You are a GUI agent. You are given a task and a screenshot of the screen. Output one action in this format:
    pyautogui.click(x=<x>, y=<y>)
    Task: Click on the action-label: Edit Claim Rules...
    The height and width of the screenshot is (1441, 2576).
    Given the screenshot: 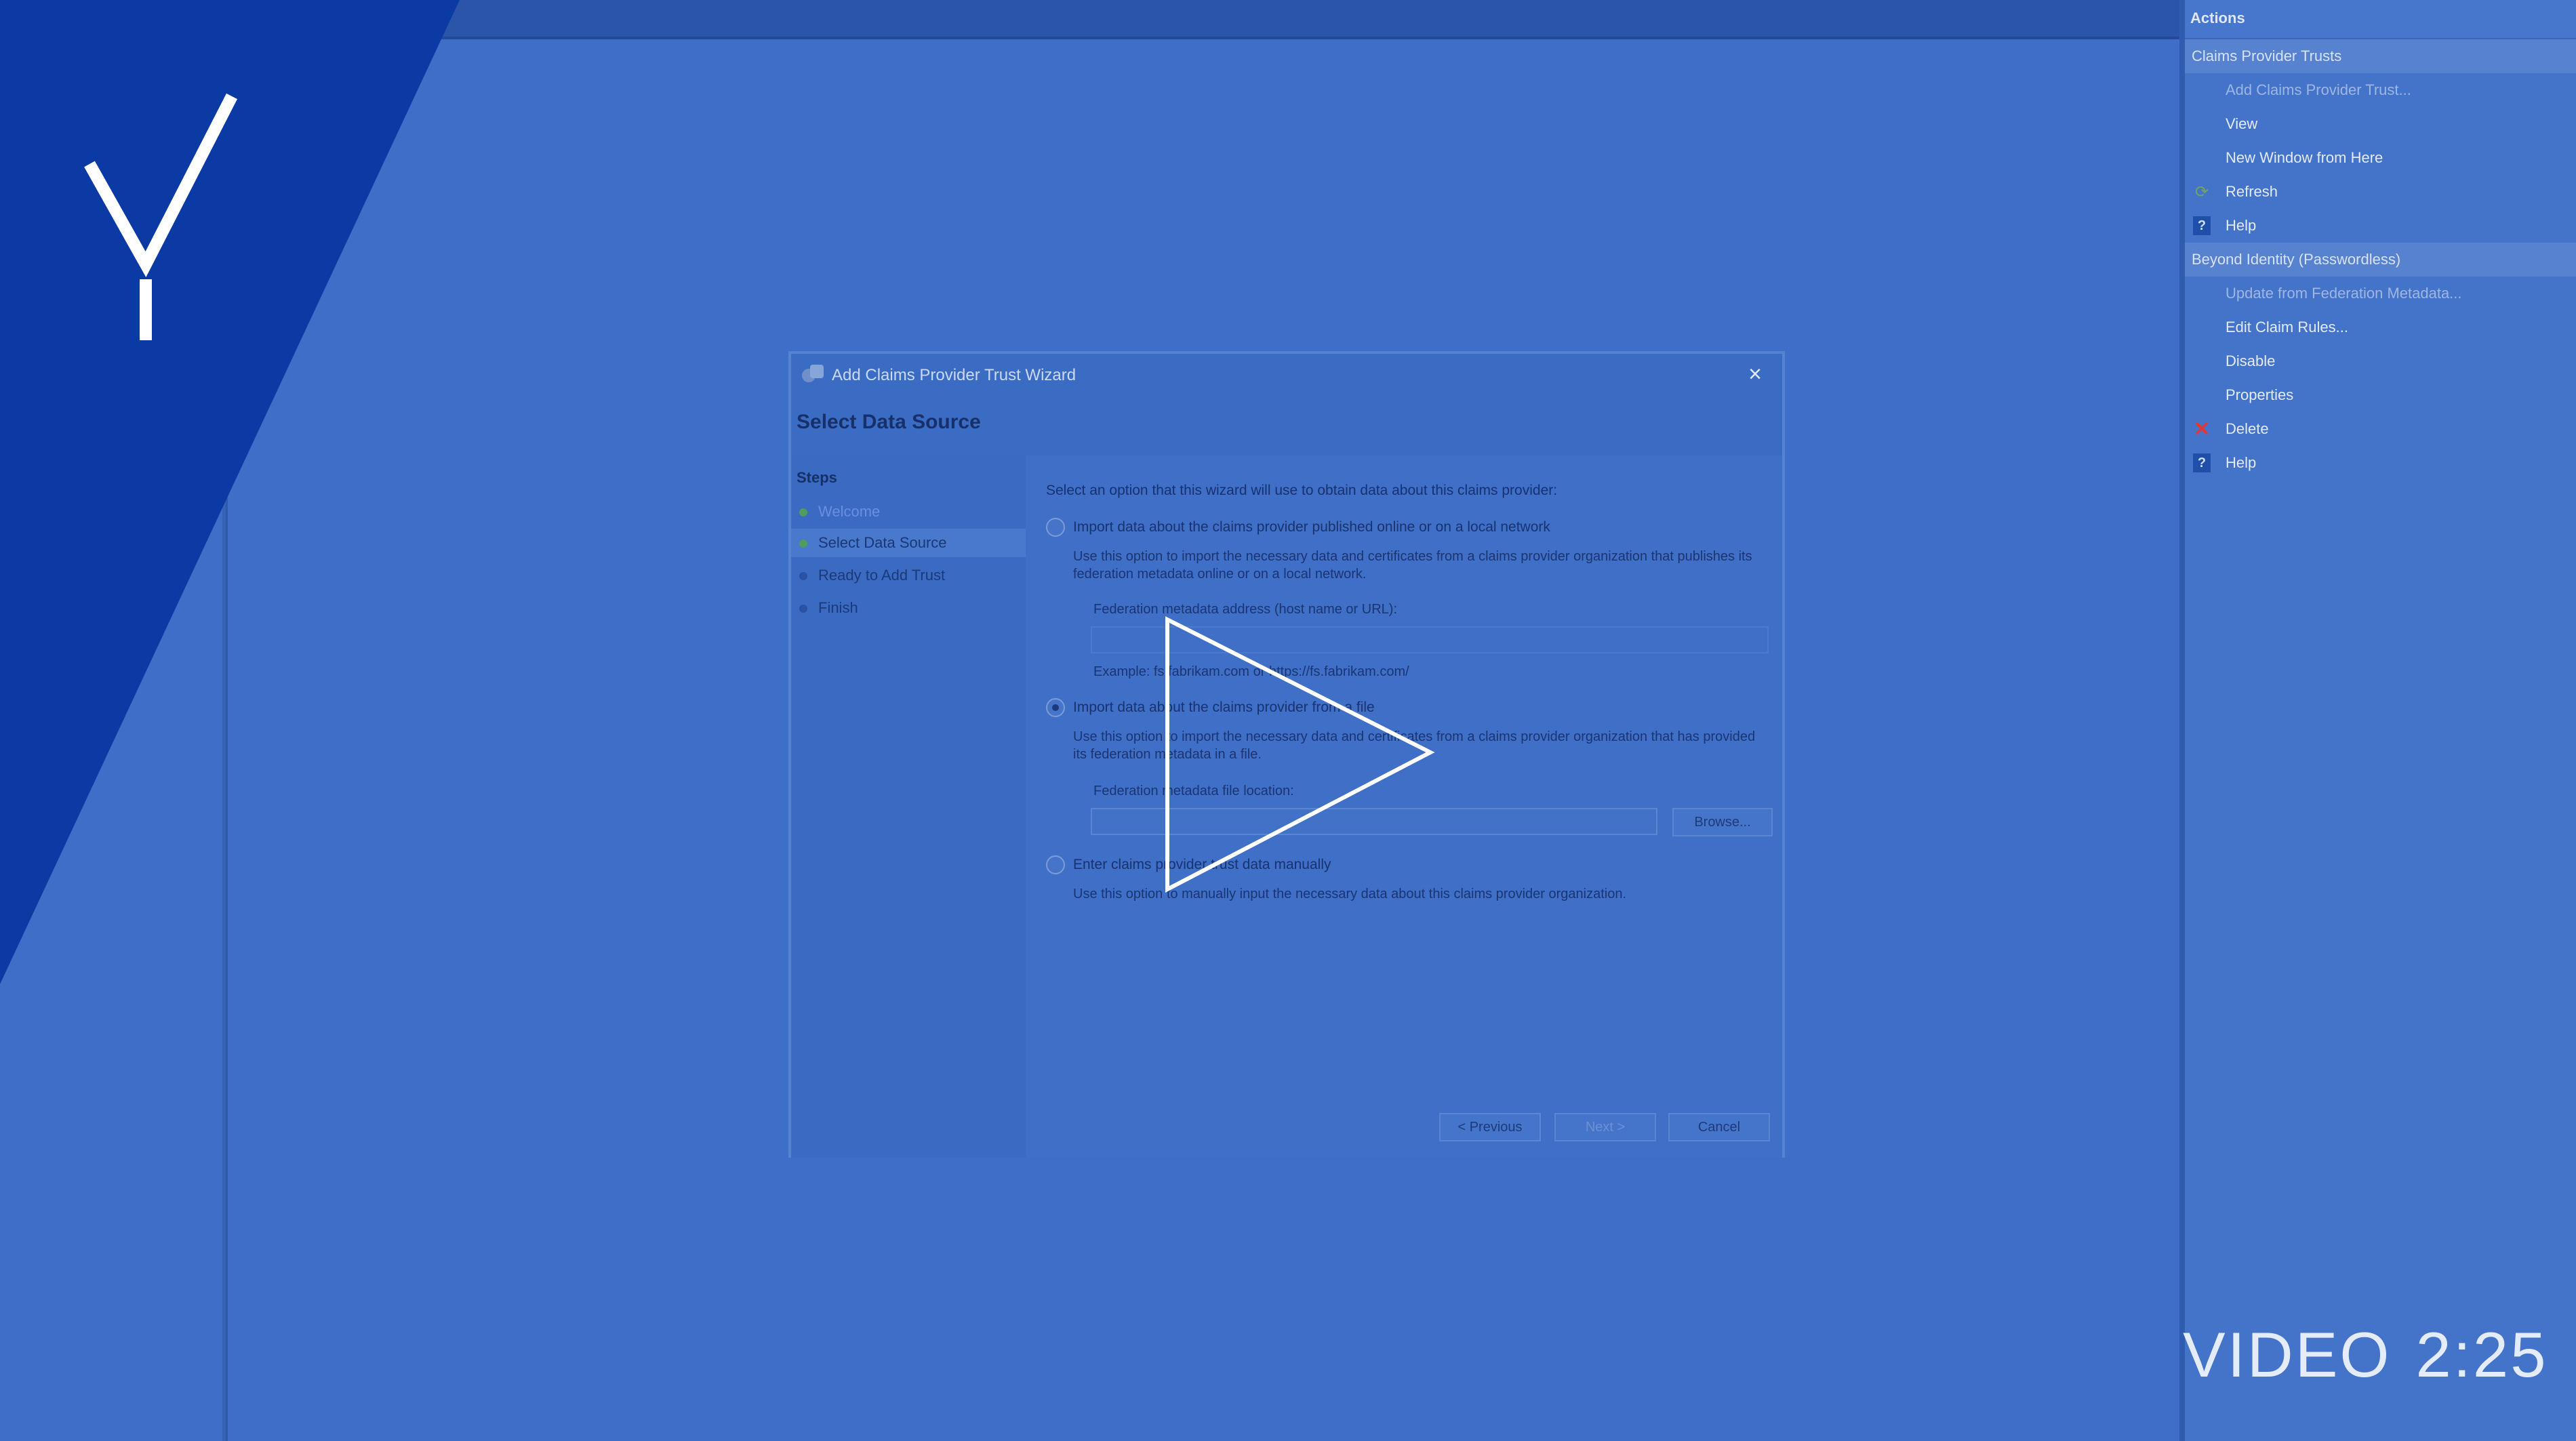 What is the action you would take?
    pyautogui.click(x=2287, y=327)
    